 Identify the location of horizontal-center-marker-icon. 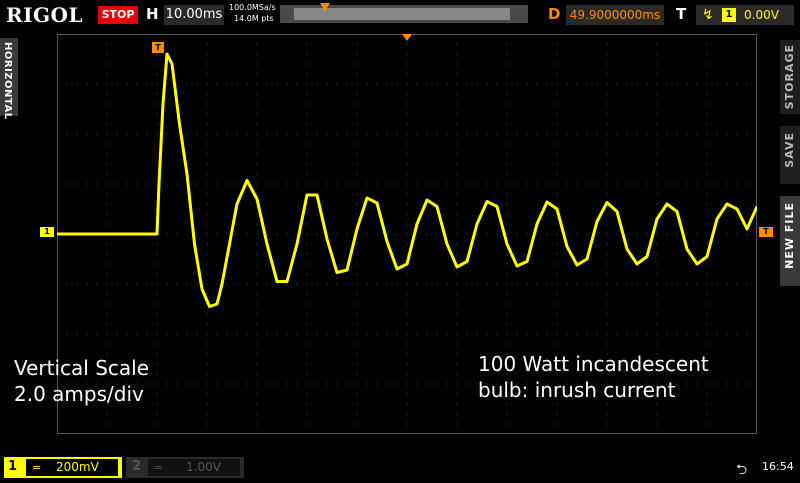
(407, 37).